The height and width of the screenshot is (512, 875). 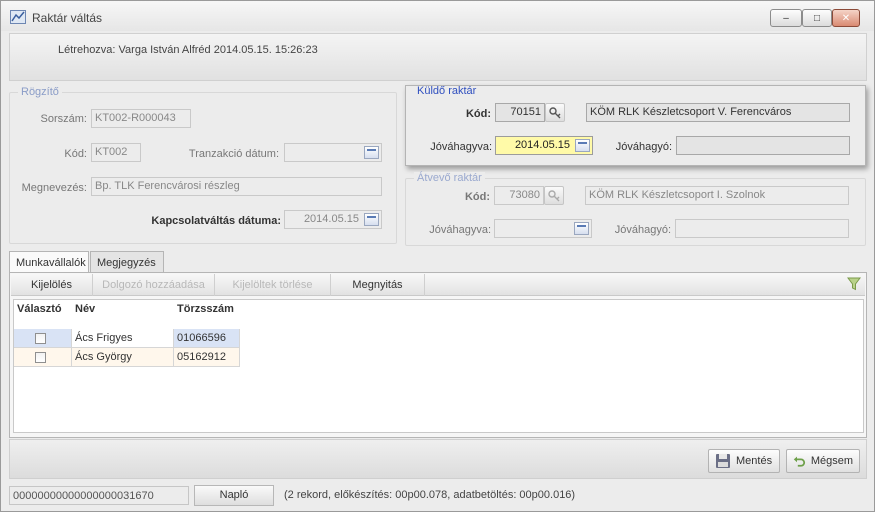 What do you see at coordinates (75, 154) in the screenshot?
I see `rogzito-kod-label: Kód:` at bounding box center [75, 154].